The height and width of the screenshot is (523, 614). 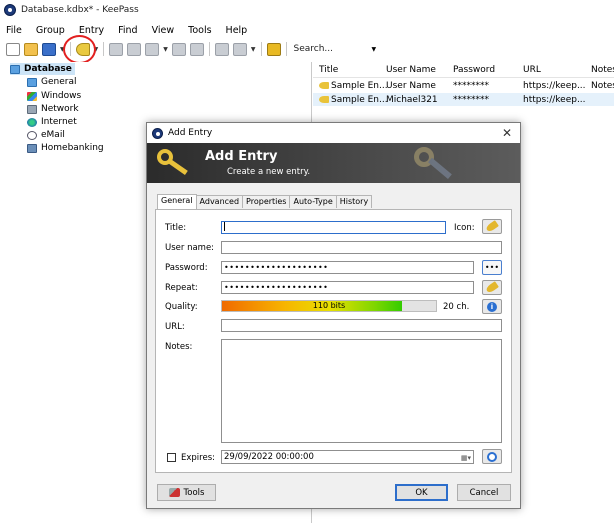 What do you see at coordinates (361, 391) in the screenshot?
I see `notes-textarea` at bounding box center [361, 391].